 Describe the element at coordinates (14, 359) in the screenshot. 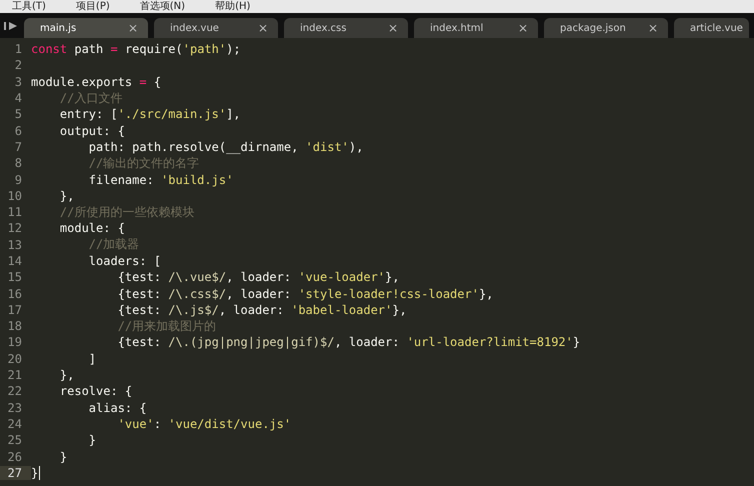

I see `line-number: 20` at that location.